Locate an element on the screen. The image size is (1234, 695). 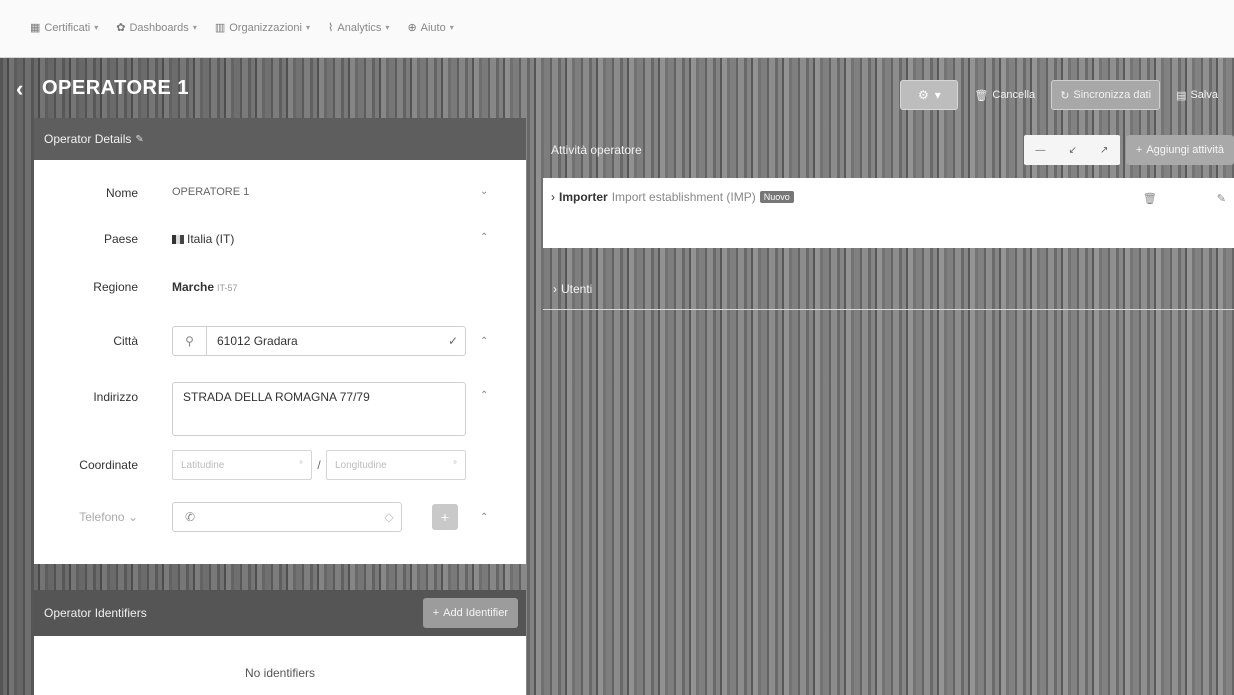
menu-label: Analytics is located at coordinates (359, 27).